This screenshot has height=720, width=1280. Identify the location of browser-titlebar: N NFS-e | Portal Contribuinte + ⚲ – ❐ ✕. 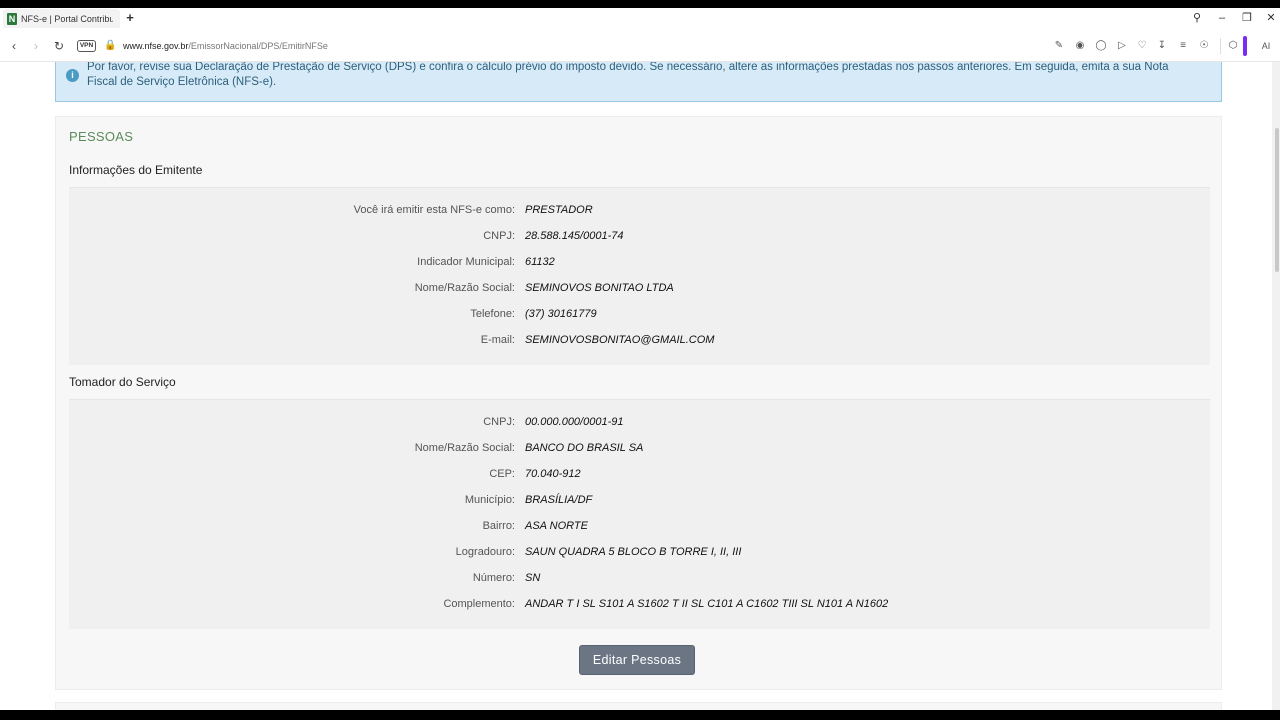
(640, 19).